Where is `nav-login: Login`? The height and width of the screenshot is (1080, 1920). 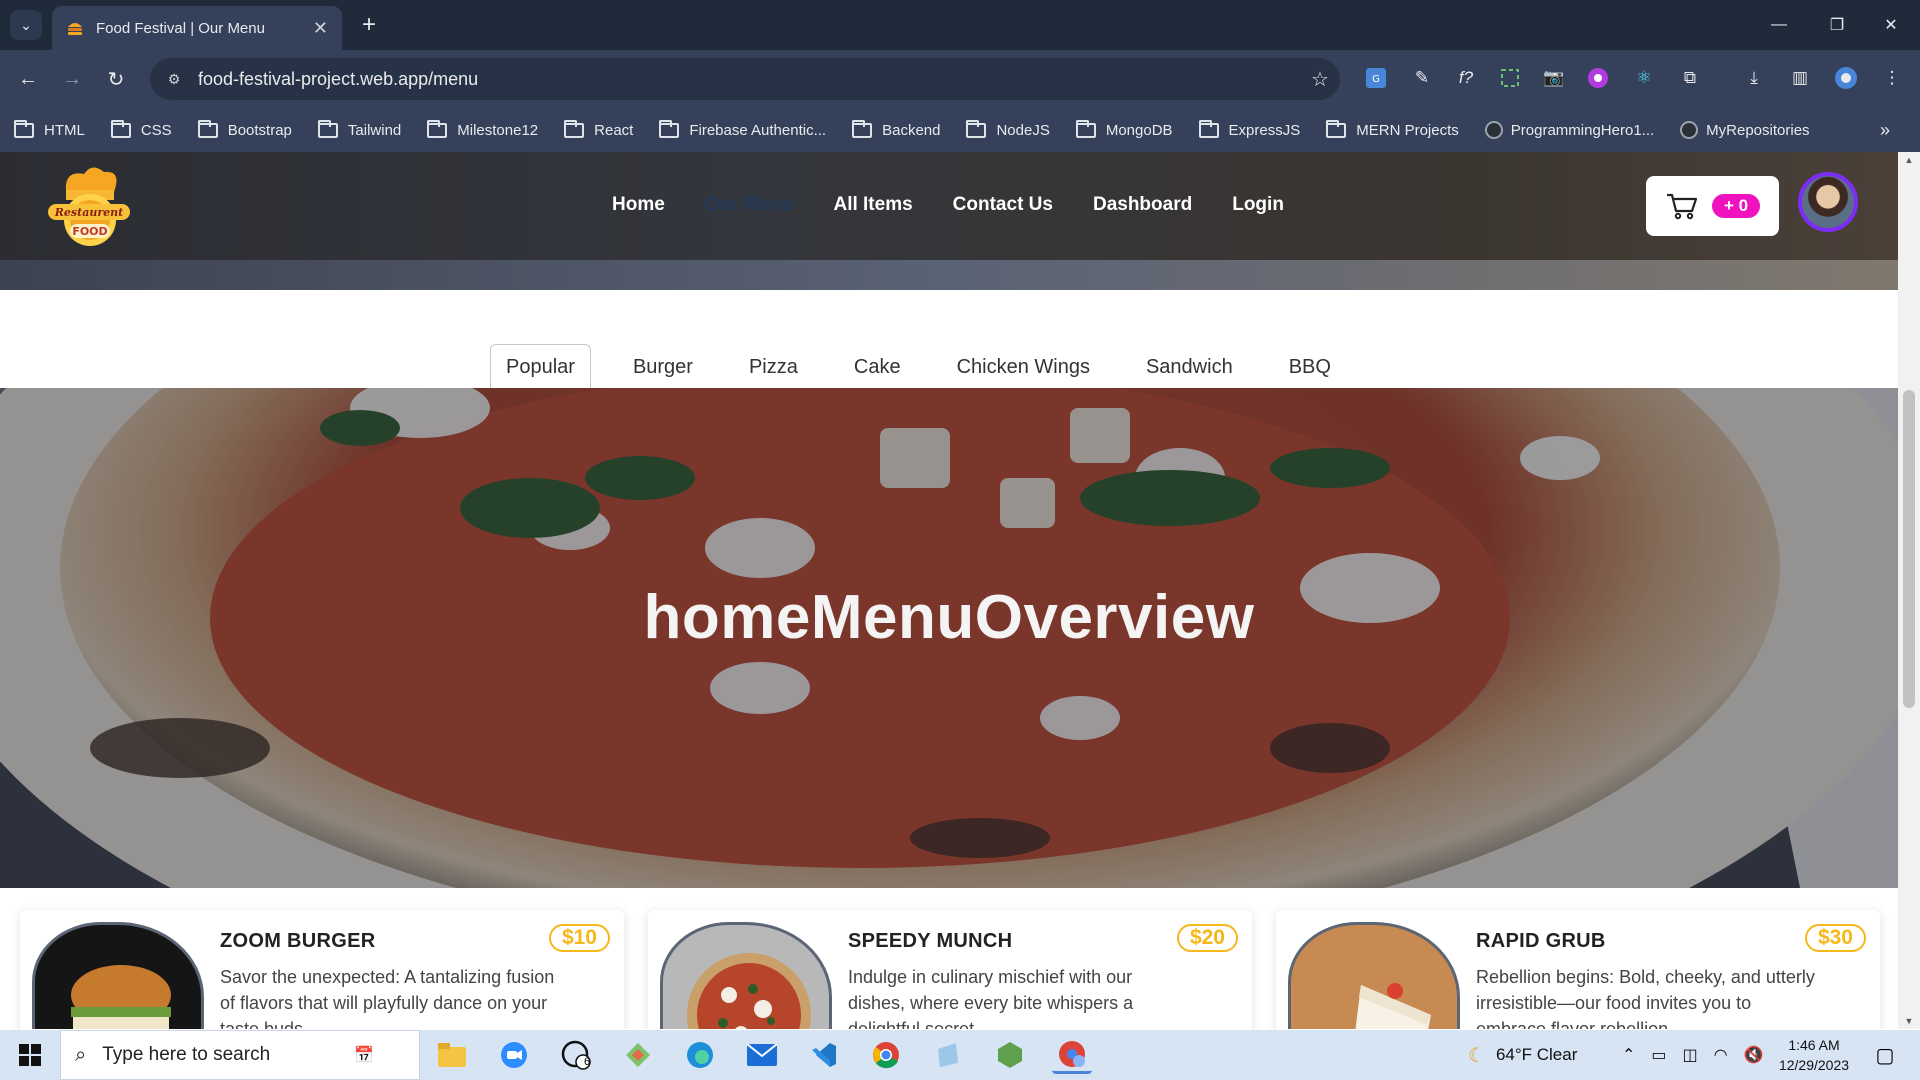 nav-login: Login is located at coordinates (1258, 205).